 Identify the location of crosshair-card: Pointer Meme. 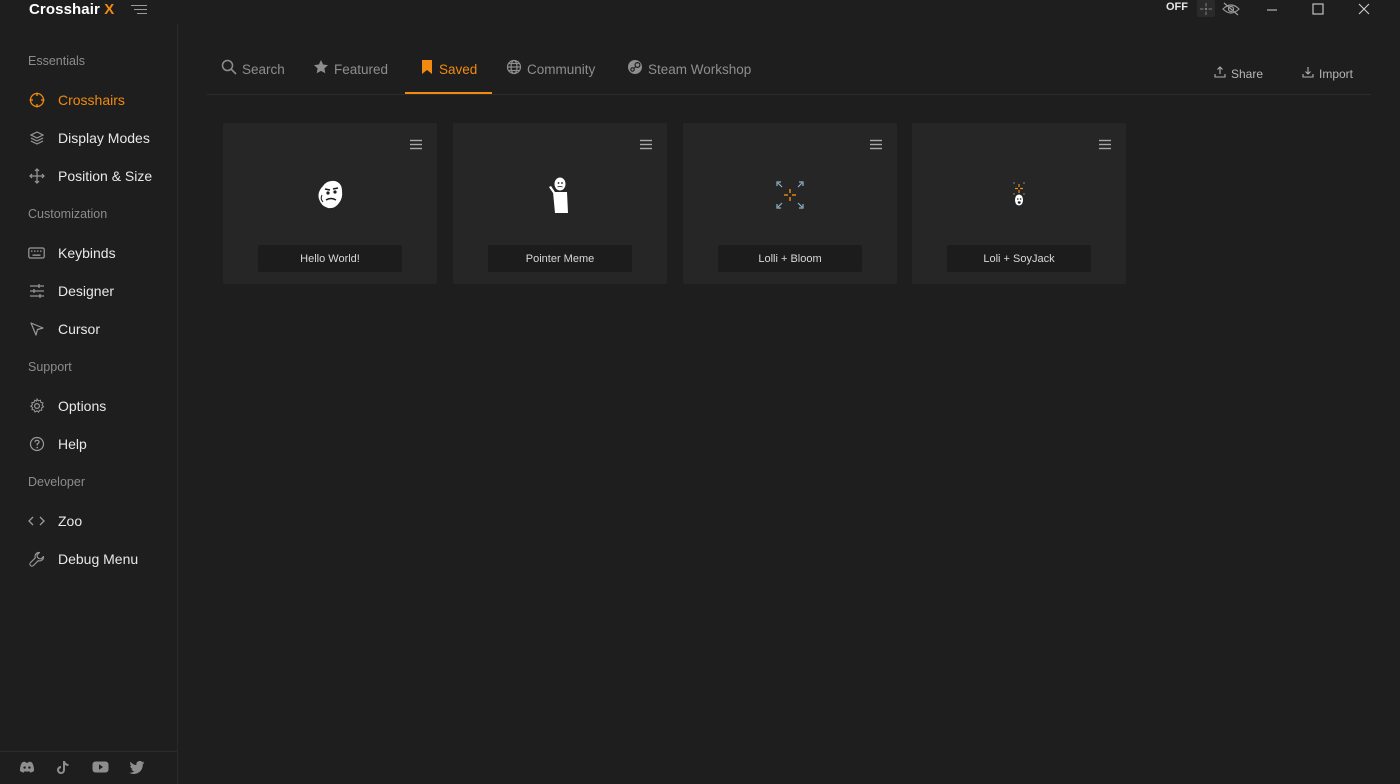
(560, 203).